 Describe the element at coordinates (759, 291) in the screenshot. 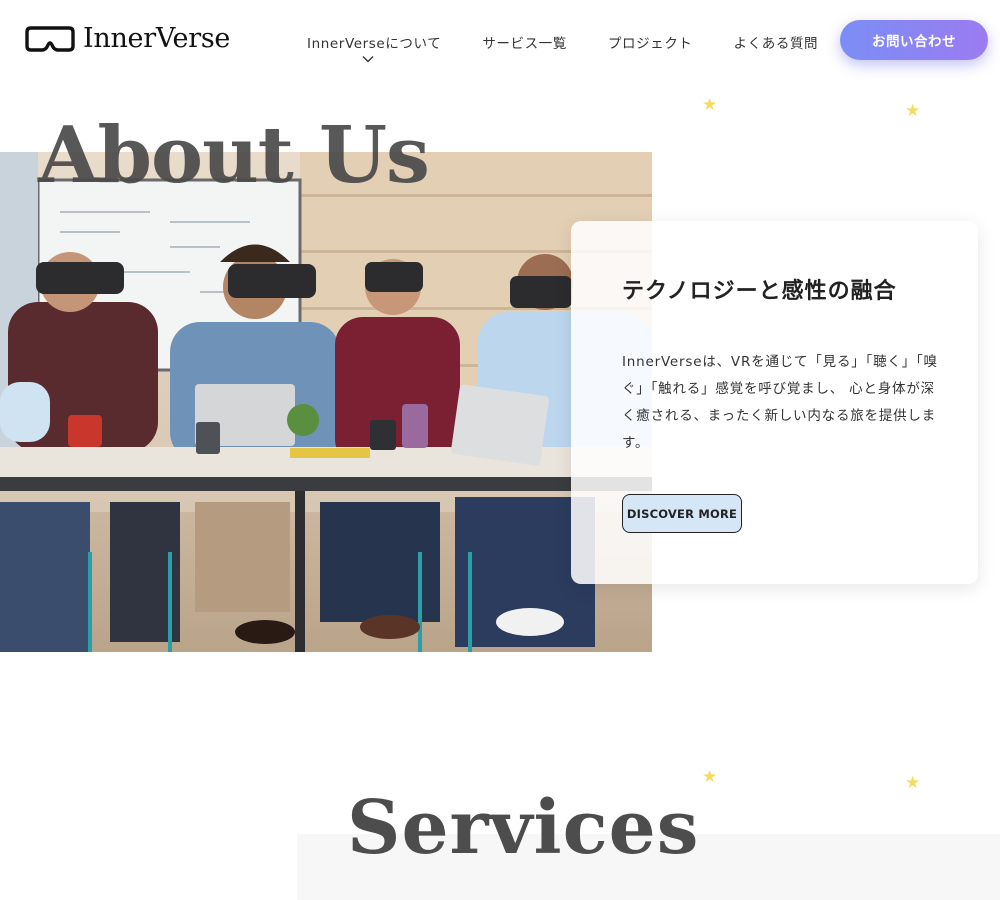

I see `about-card-heading: テクノロジーと感性の融合` at that location.